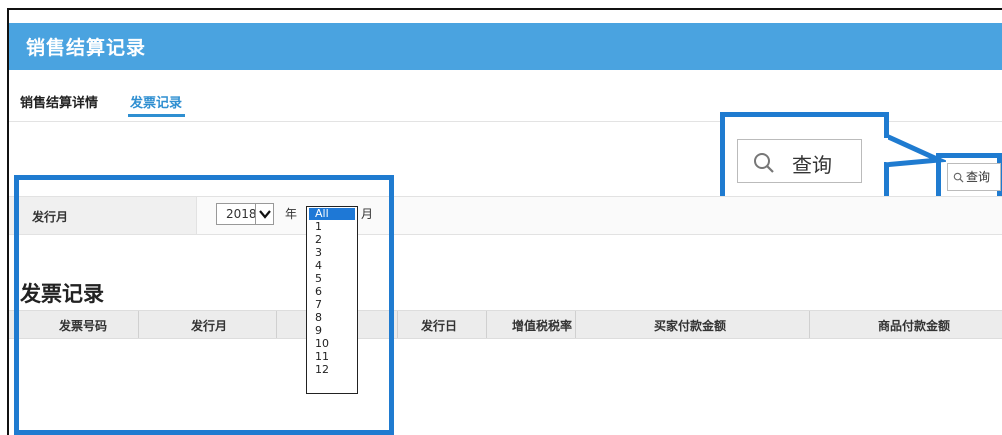 Image resolution: width=1002 pixels, height=435 pixels. I want to click on month-option: 2, so click(332, 240).